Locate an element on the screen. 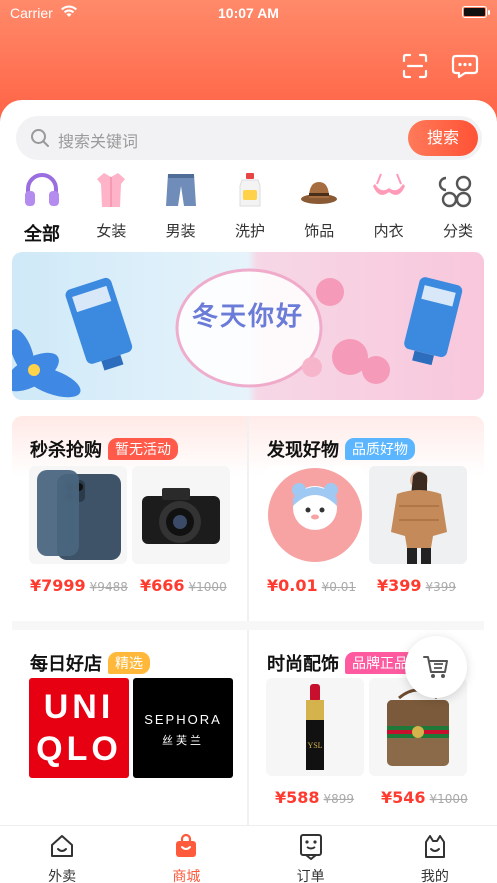 The image size is (497, 883). category-care: 洗护 is located at coordinates (250, 206).